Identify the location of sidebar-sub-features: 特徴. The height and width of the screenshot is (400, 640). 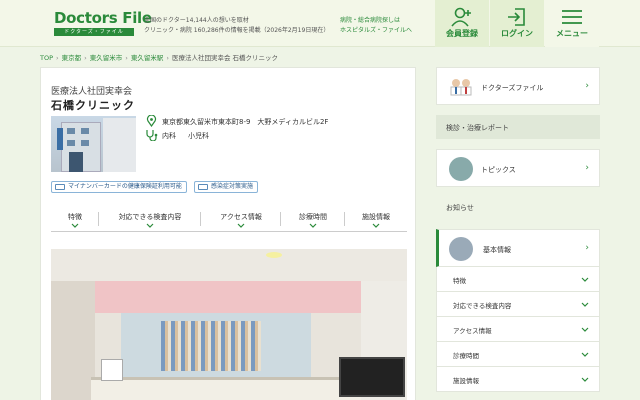
(518, 279).